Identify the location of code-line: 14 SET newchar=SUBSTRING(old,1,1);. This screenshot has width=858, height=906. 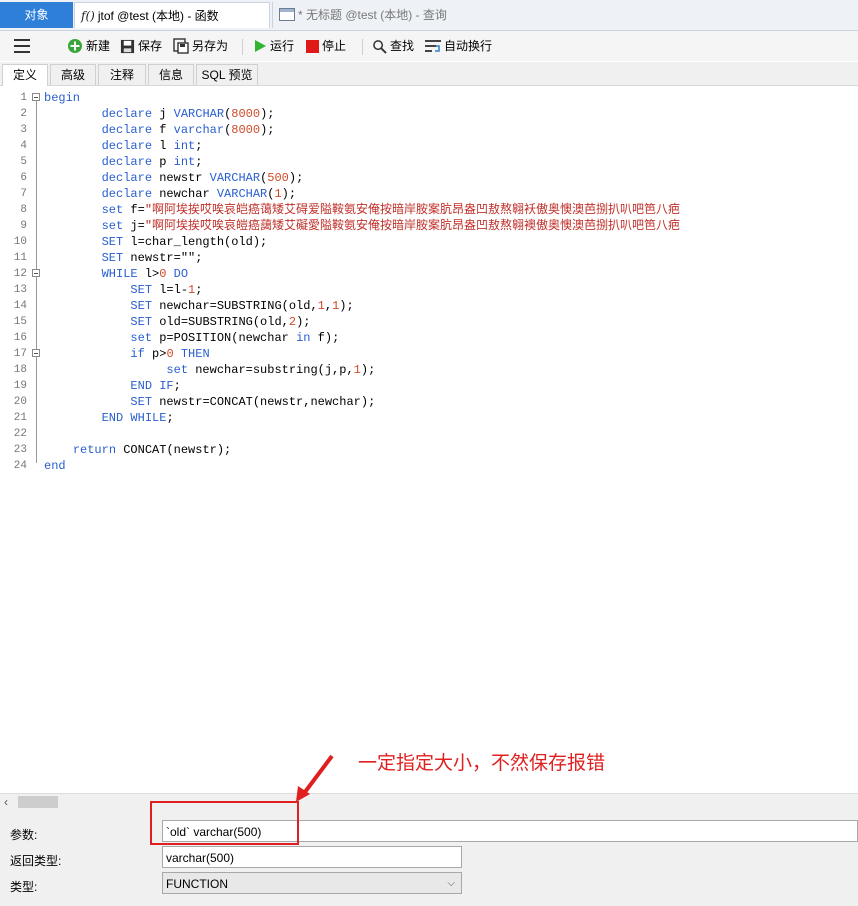
(429, 306).